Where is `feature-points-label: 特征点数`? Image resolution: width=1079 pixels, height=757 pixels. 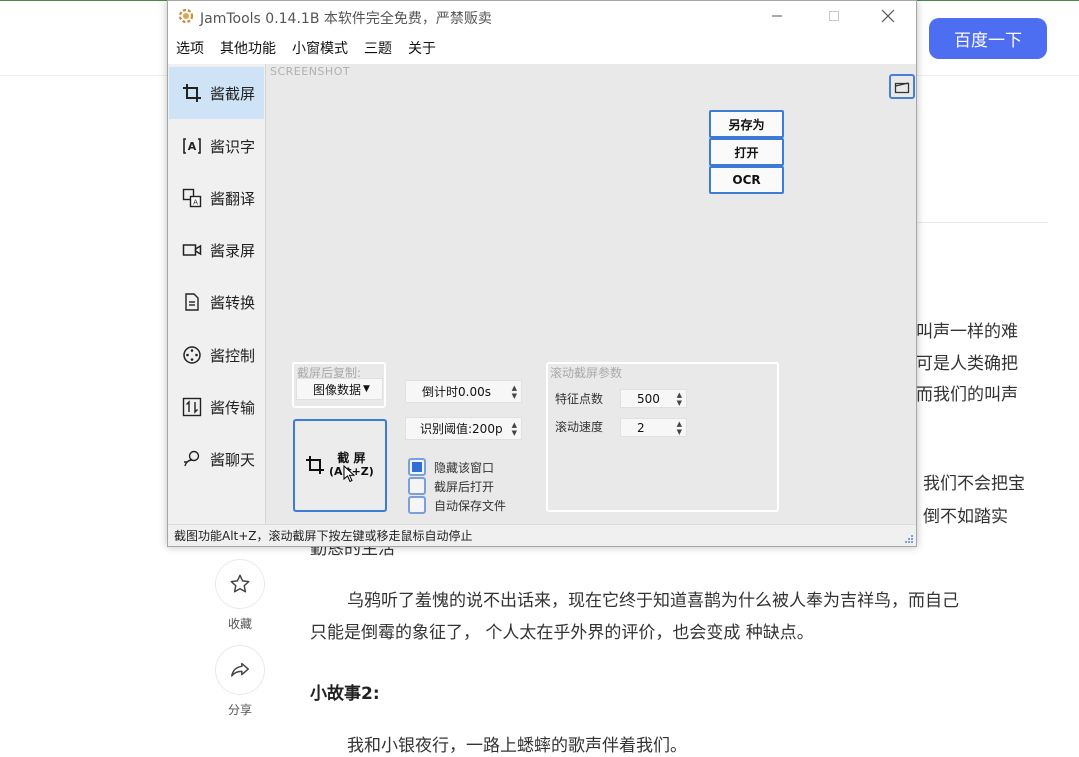 feature-points-label: 特征点数 is located at coordinates (579, 399).